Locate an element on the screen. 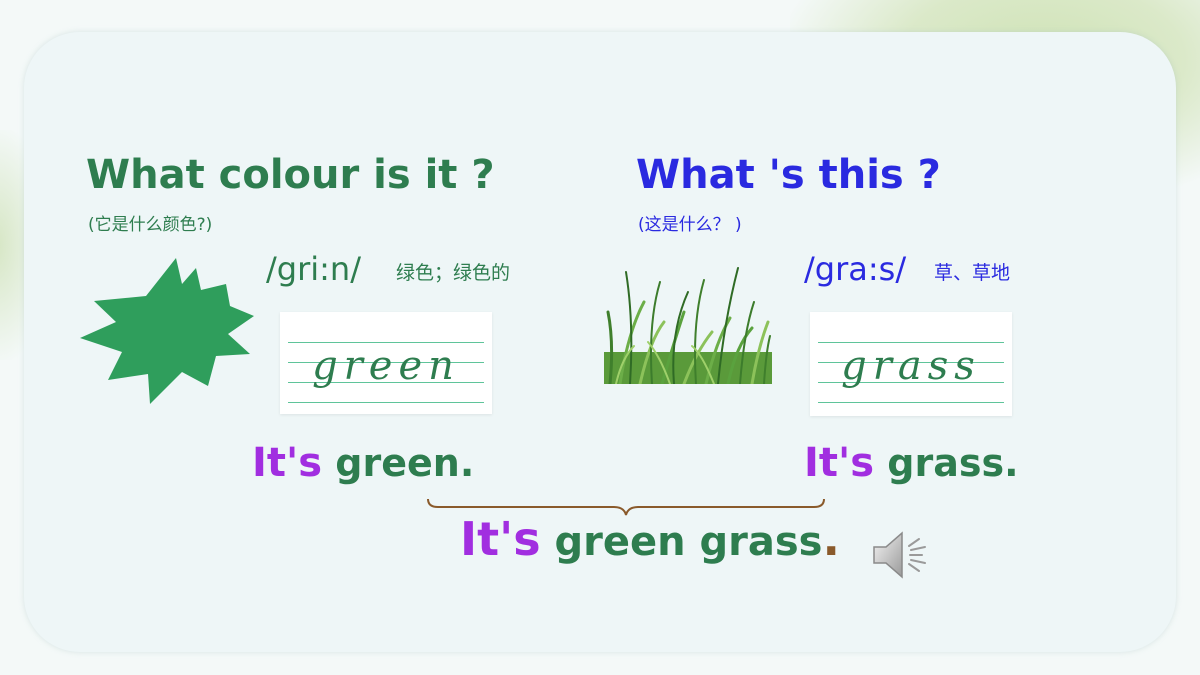 This screenshot has width=1200, height=675. question-colour-translation: (它是什么颜色?) is located at coordinates (150, 225).